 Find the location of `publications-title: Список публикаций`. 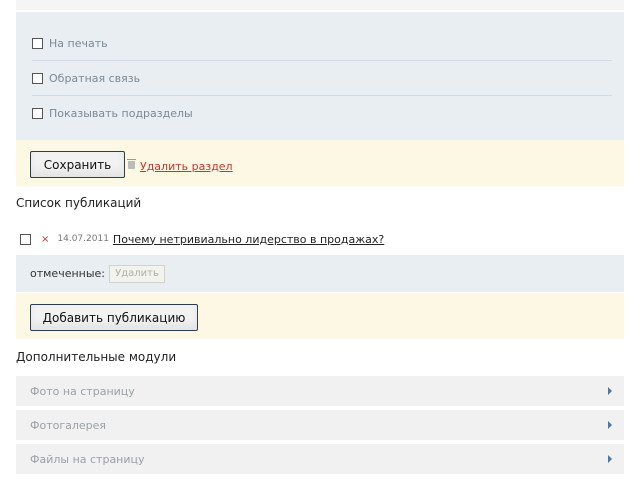

publications-title: Список публикаций is located at coordinates (79, 203).